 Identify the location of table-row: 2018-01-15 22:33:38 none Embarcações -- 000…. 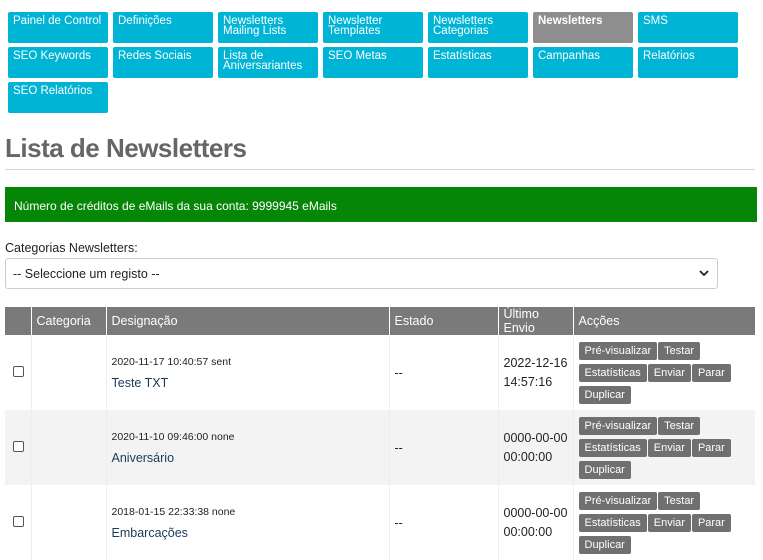
(380, 522).